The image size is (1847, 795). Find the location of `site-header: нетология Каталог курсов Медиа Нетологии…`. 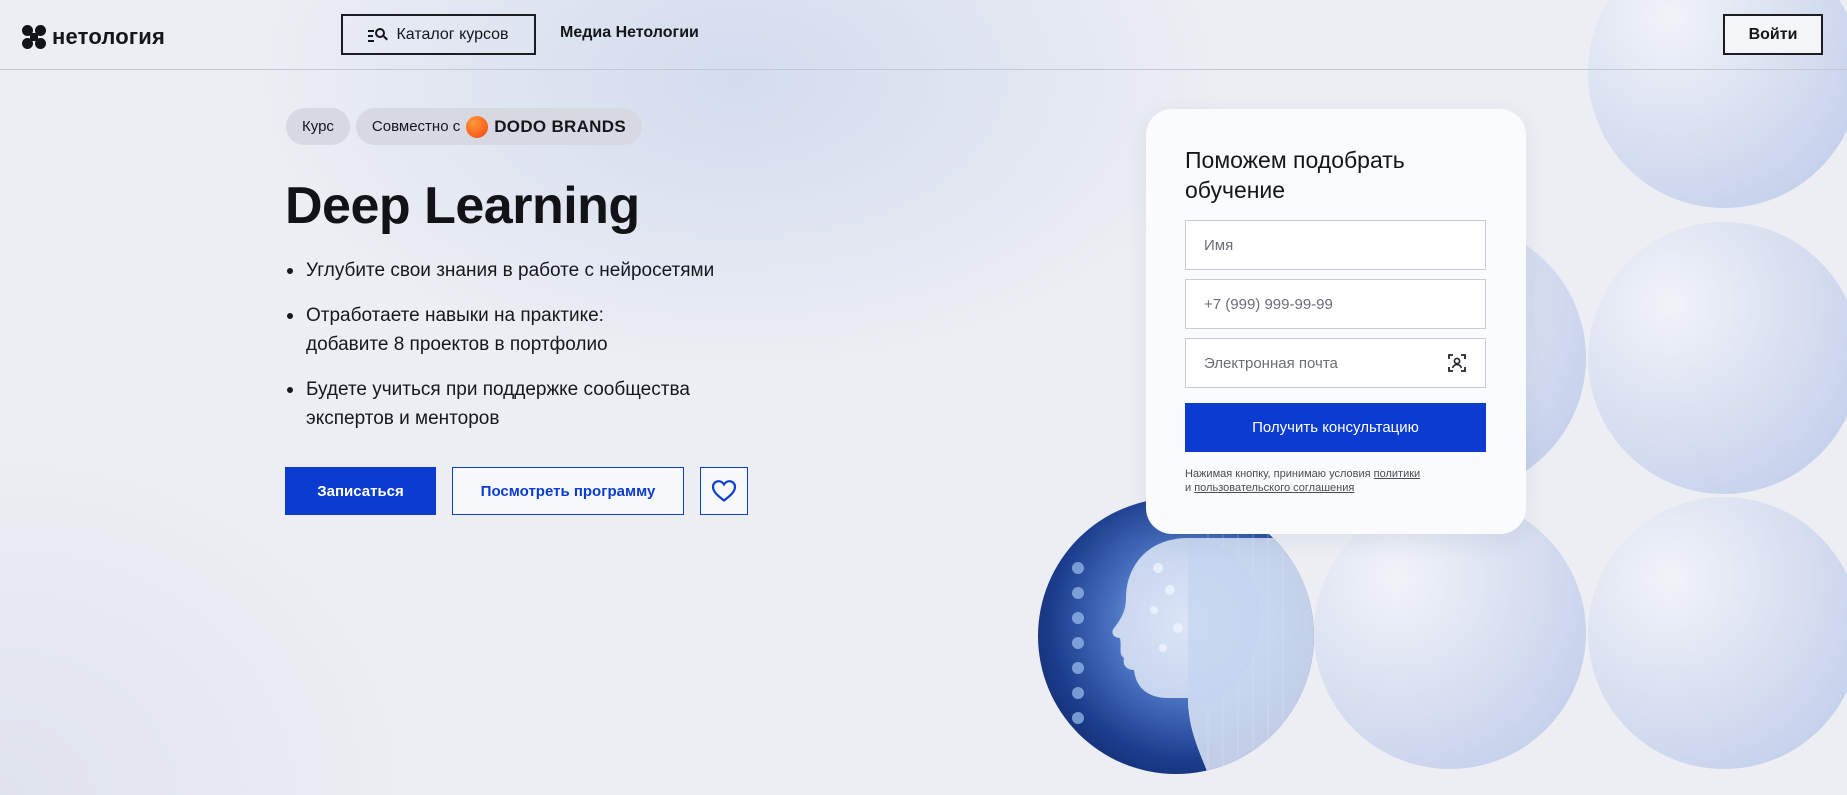

site-header: нетология Каталог курсов Медиа Нетологии… is located at coordinates (923, 35).